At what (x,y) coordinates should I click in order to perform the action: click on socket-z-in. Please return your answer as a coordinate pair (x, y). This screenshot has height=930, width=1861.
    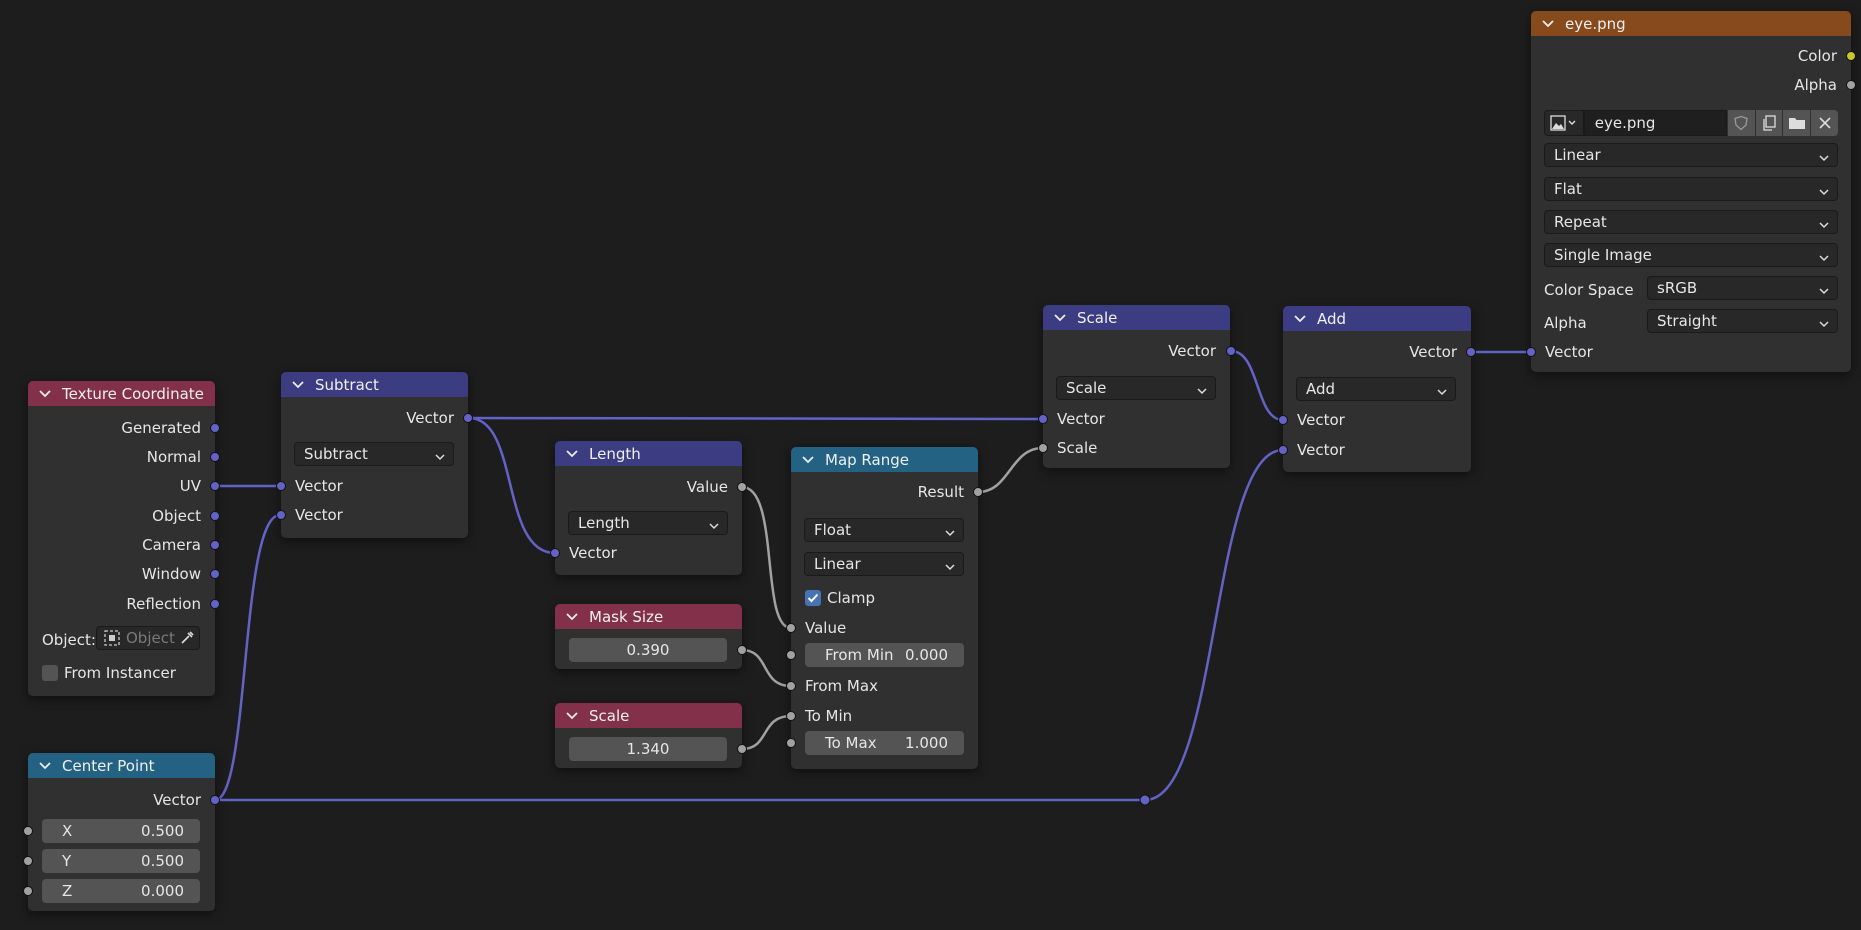
    Looking at the image, I should click on (28, 891).